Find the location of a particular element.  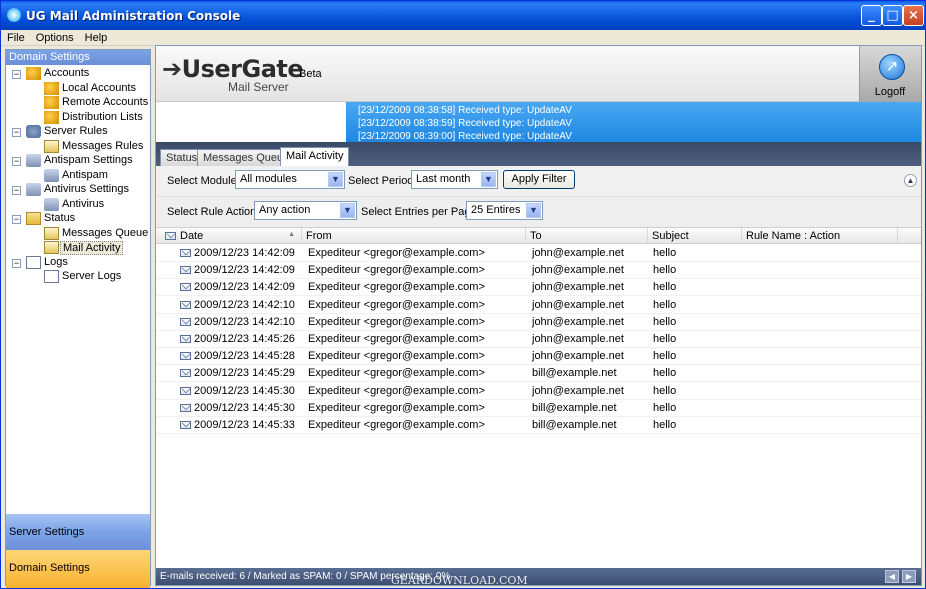

table-cell: bill@example.net is located at coordinates (574, 373).